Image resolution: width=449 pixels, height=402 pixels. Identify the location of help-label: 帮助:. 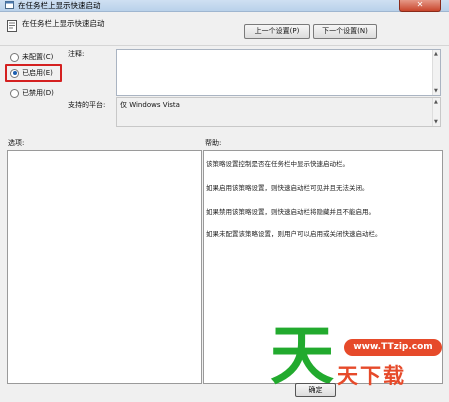
(213, 143).